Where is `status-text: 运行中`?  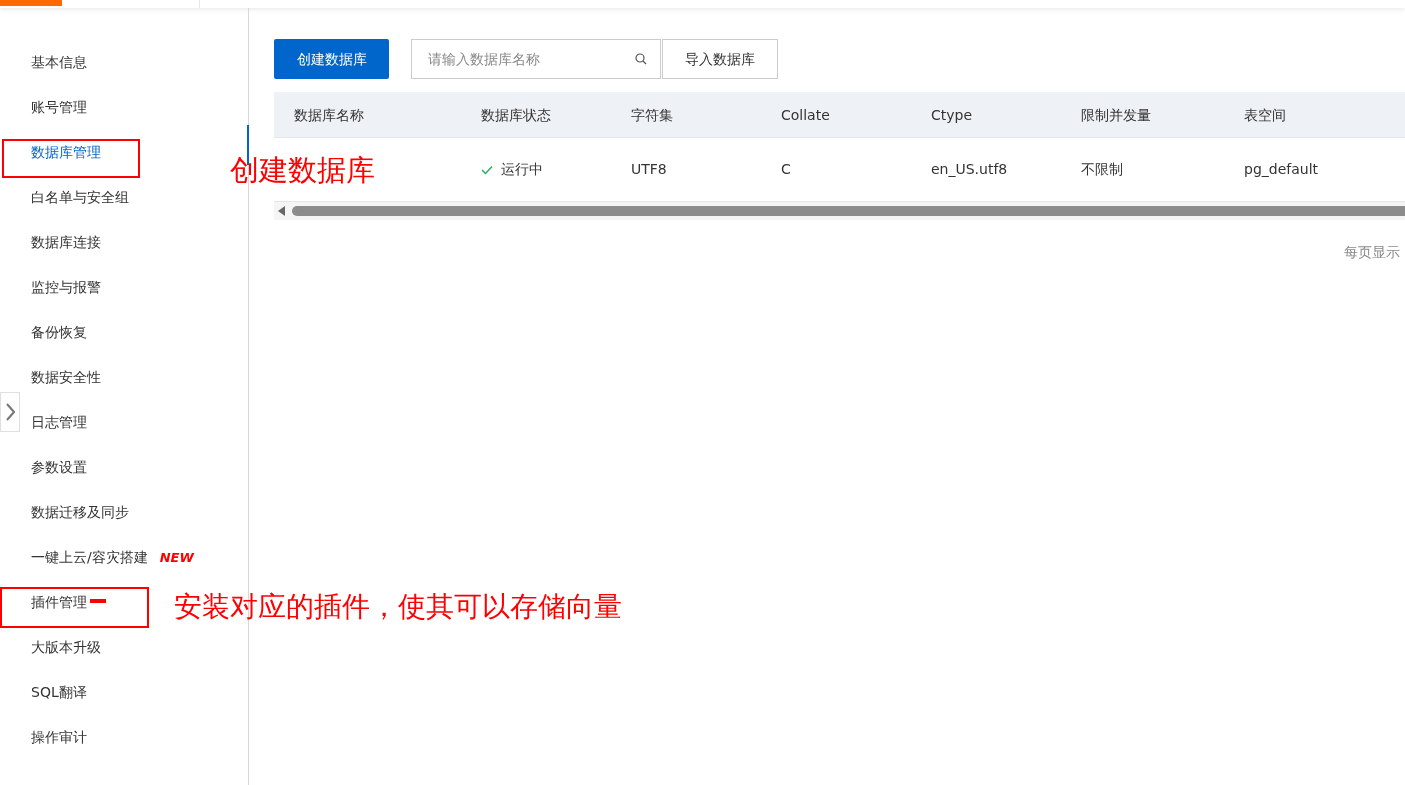
status-text: 运行中 is located at coordinates (522, 169).